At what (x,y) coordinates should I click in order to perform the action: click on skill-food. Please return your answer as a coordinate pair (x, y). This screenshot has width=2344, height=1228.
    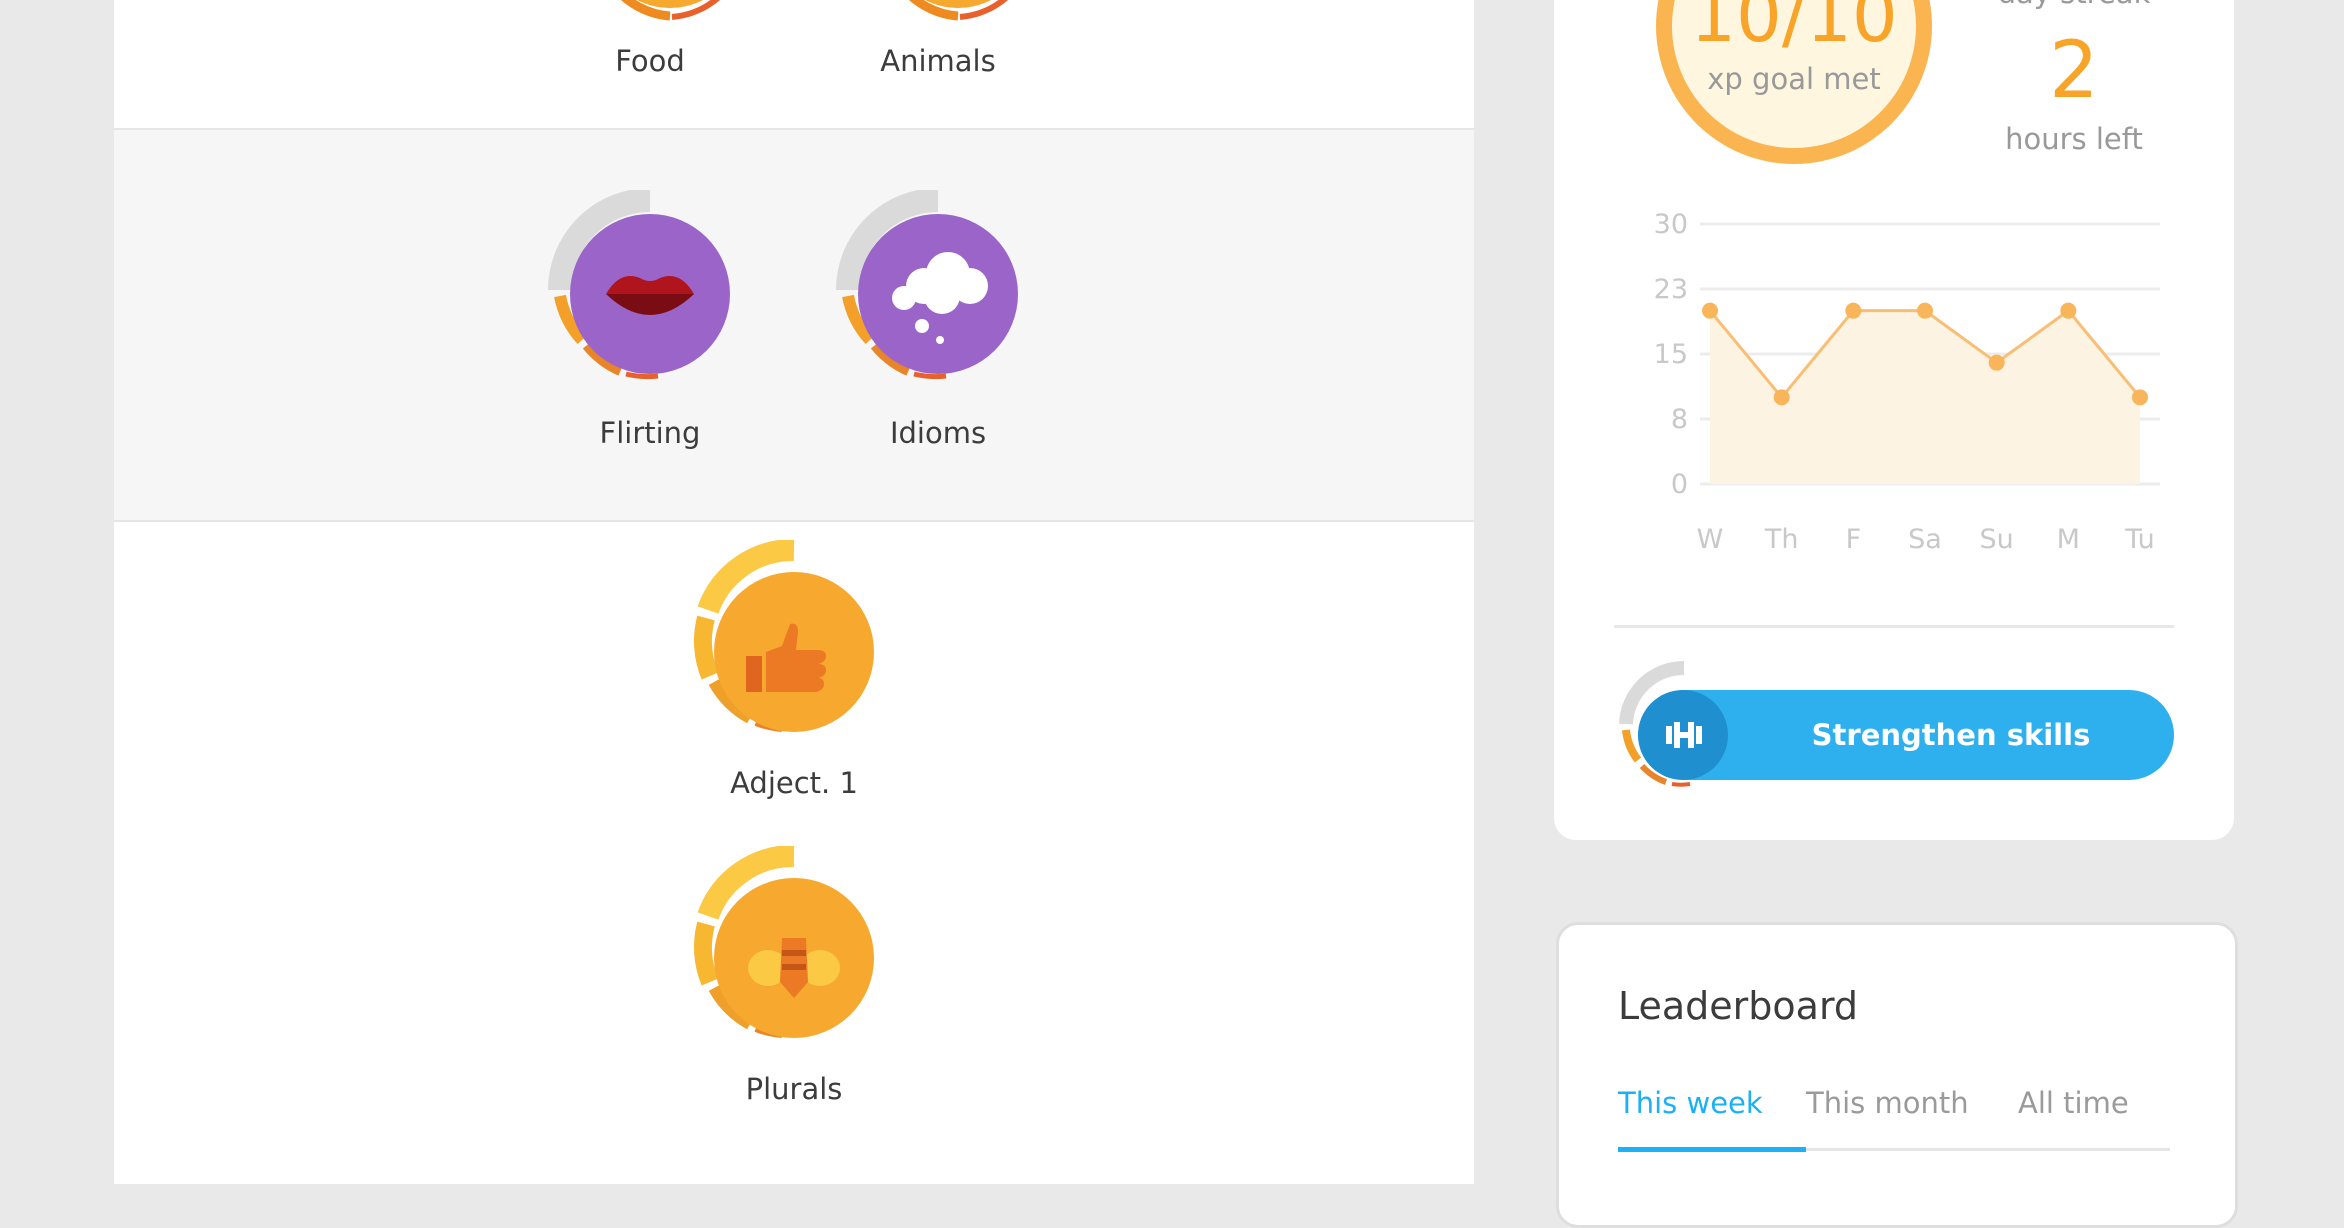
    Looking at the image, I should click on (670, 18).